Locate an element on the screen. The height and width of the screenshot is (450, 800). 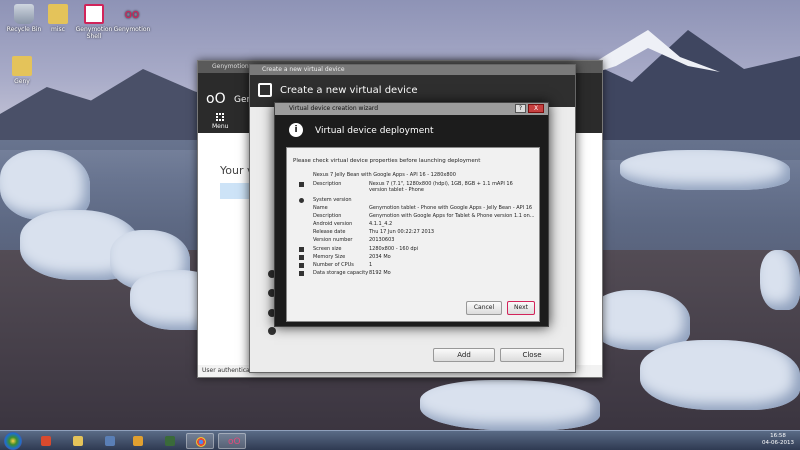
storage-icon is located at coordinates (301, 273).